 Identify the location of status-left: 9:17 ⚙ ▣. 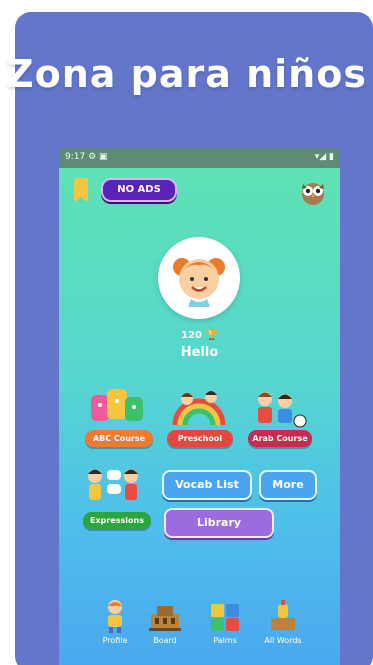
(86, 157).